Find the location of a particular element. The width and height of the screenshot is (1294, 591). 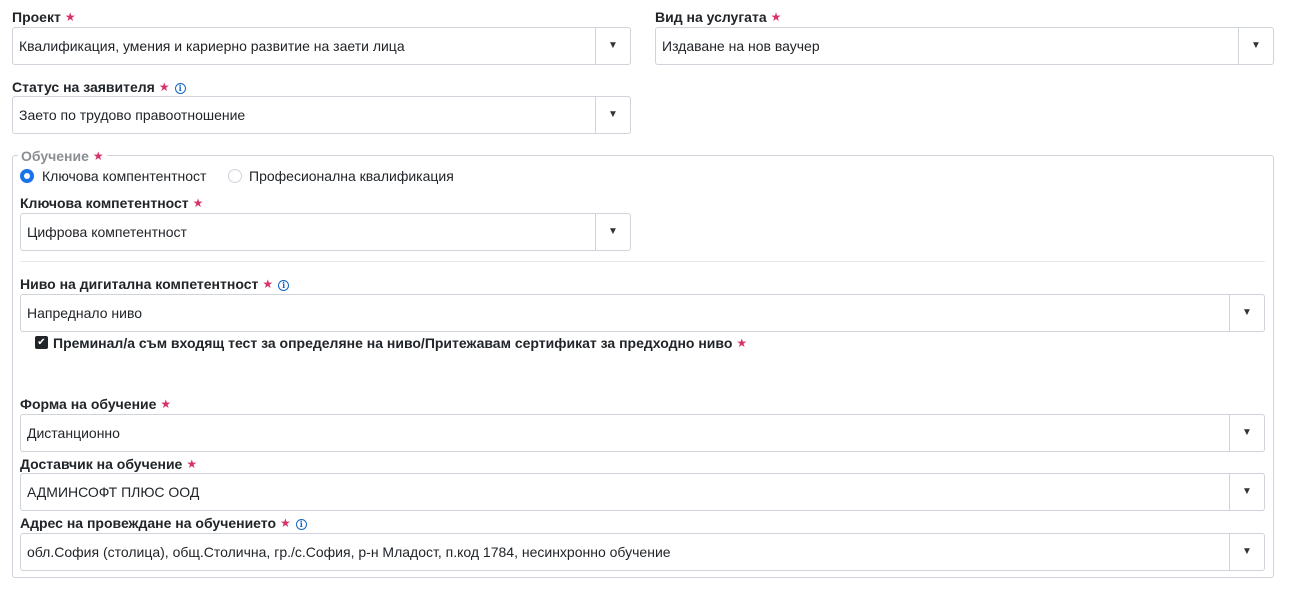

digital-level-select: Напреднало ниво ▼ is located at coordinates (642, 313).